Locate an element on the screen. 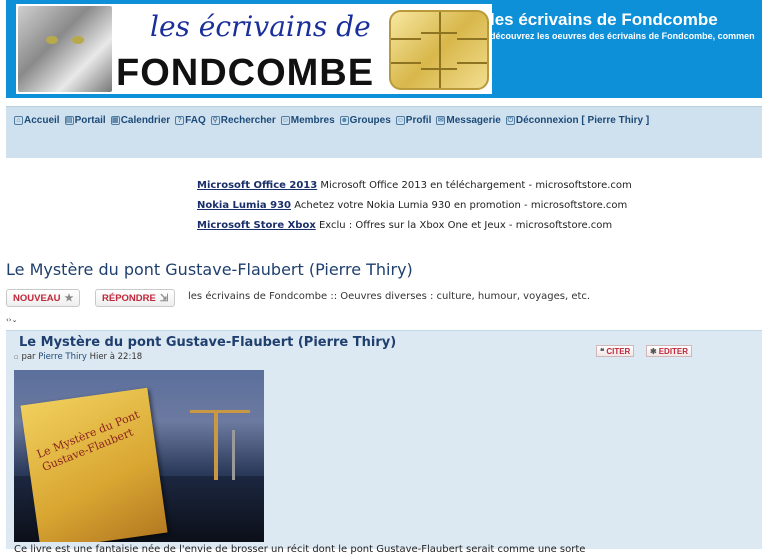 The height and width of the screenshot is (555, 762). crane-arm is located at coordinates (220, 411).